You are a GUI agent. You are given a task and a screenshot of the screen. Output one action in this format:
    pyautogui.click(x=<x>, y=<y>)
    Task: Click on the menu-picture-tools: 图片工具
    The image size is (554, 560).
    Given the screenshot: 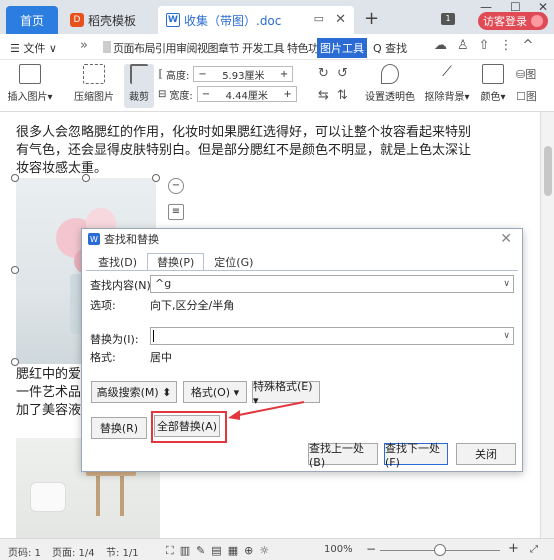 What is the action you would take?
    pyautogui.click(x=342, y=48)
    